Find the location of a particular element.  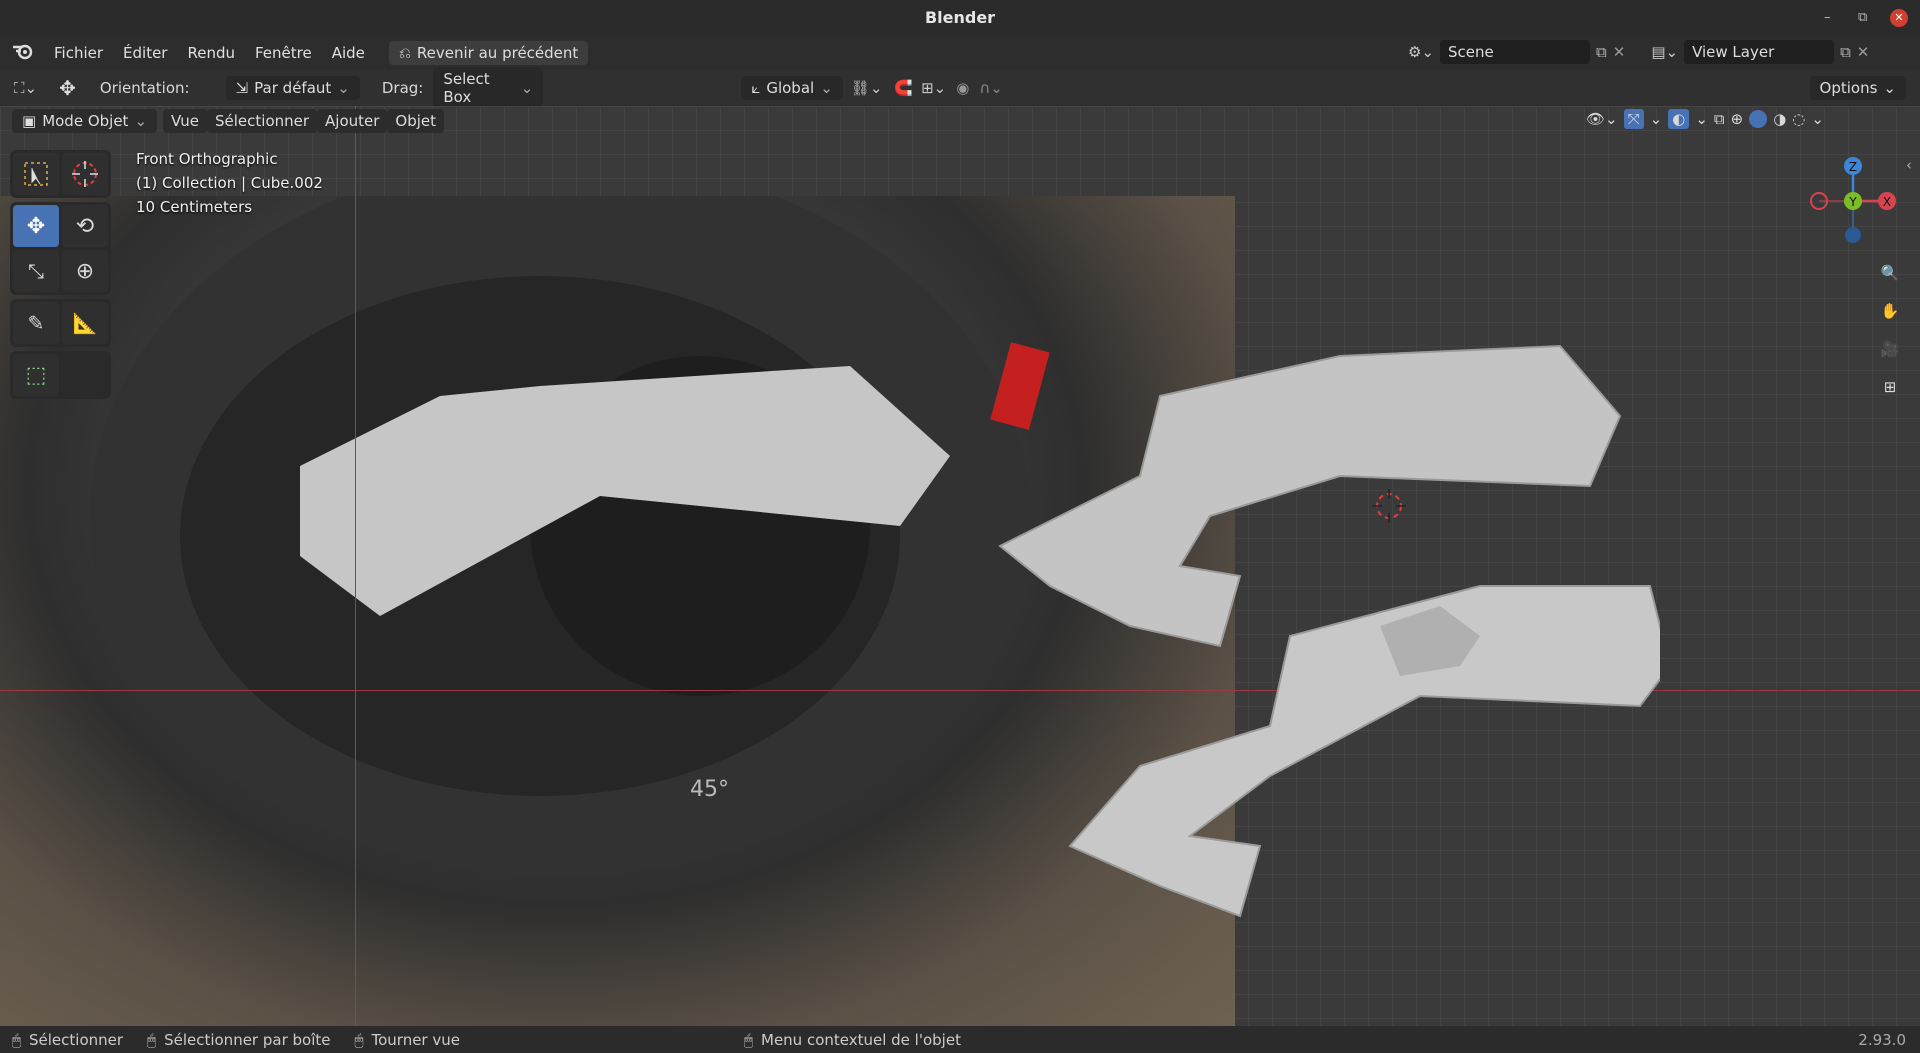

drag-dropdown: Select Box is located at coordinates (488, 88).